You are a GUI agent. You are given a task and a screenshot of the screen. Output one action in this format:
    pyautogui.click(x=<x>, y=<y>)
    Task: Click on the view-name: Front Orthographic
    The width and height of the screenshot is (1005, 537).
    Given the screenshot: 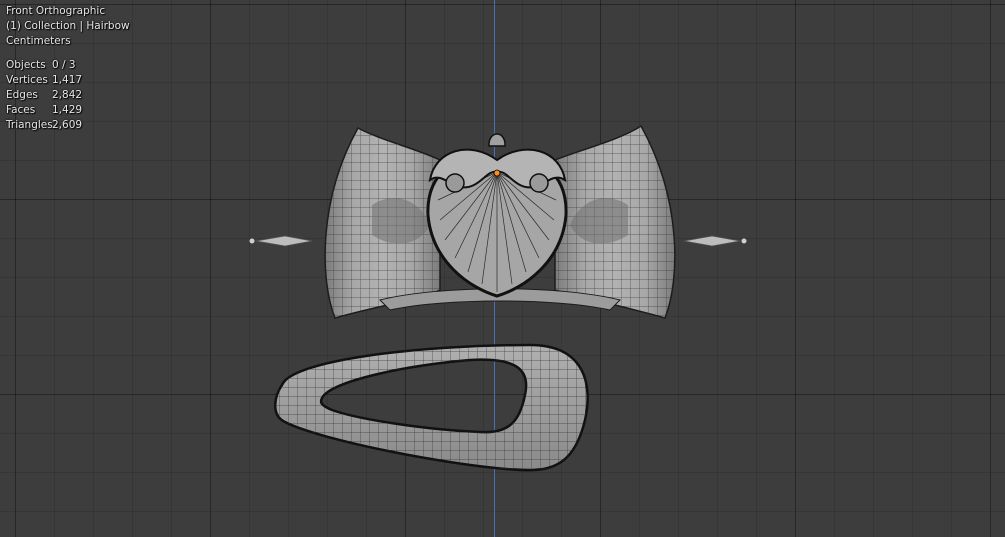 What is the action you would take?
    pyautogui.click(x=56, y=11)
    